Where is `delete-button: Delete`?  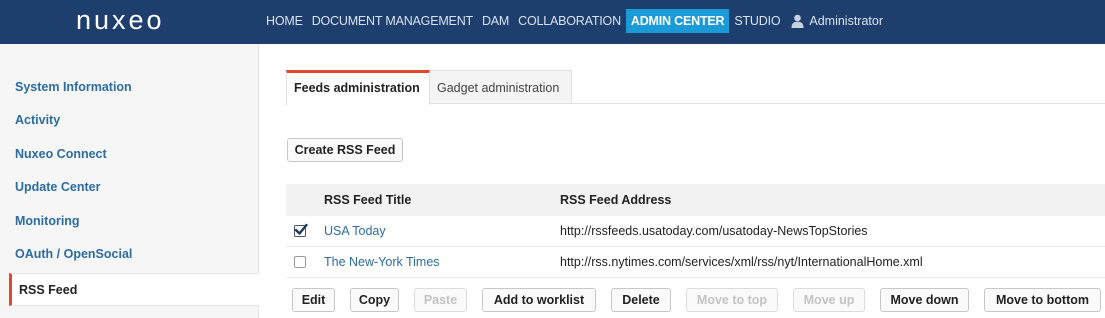
delete-button: Delete is located at coordinates (641, 300).